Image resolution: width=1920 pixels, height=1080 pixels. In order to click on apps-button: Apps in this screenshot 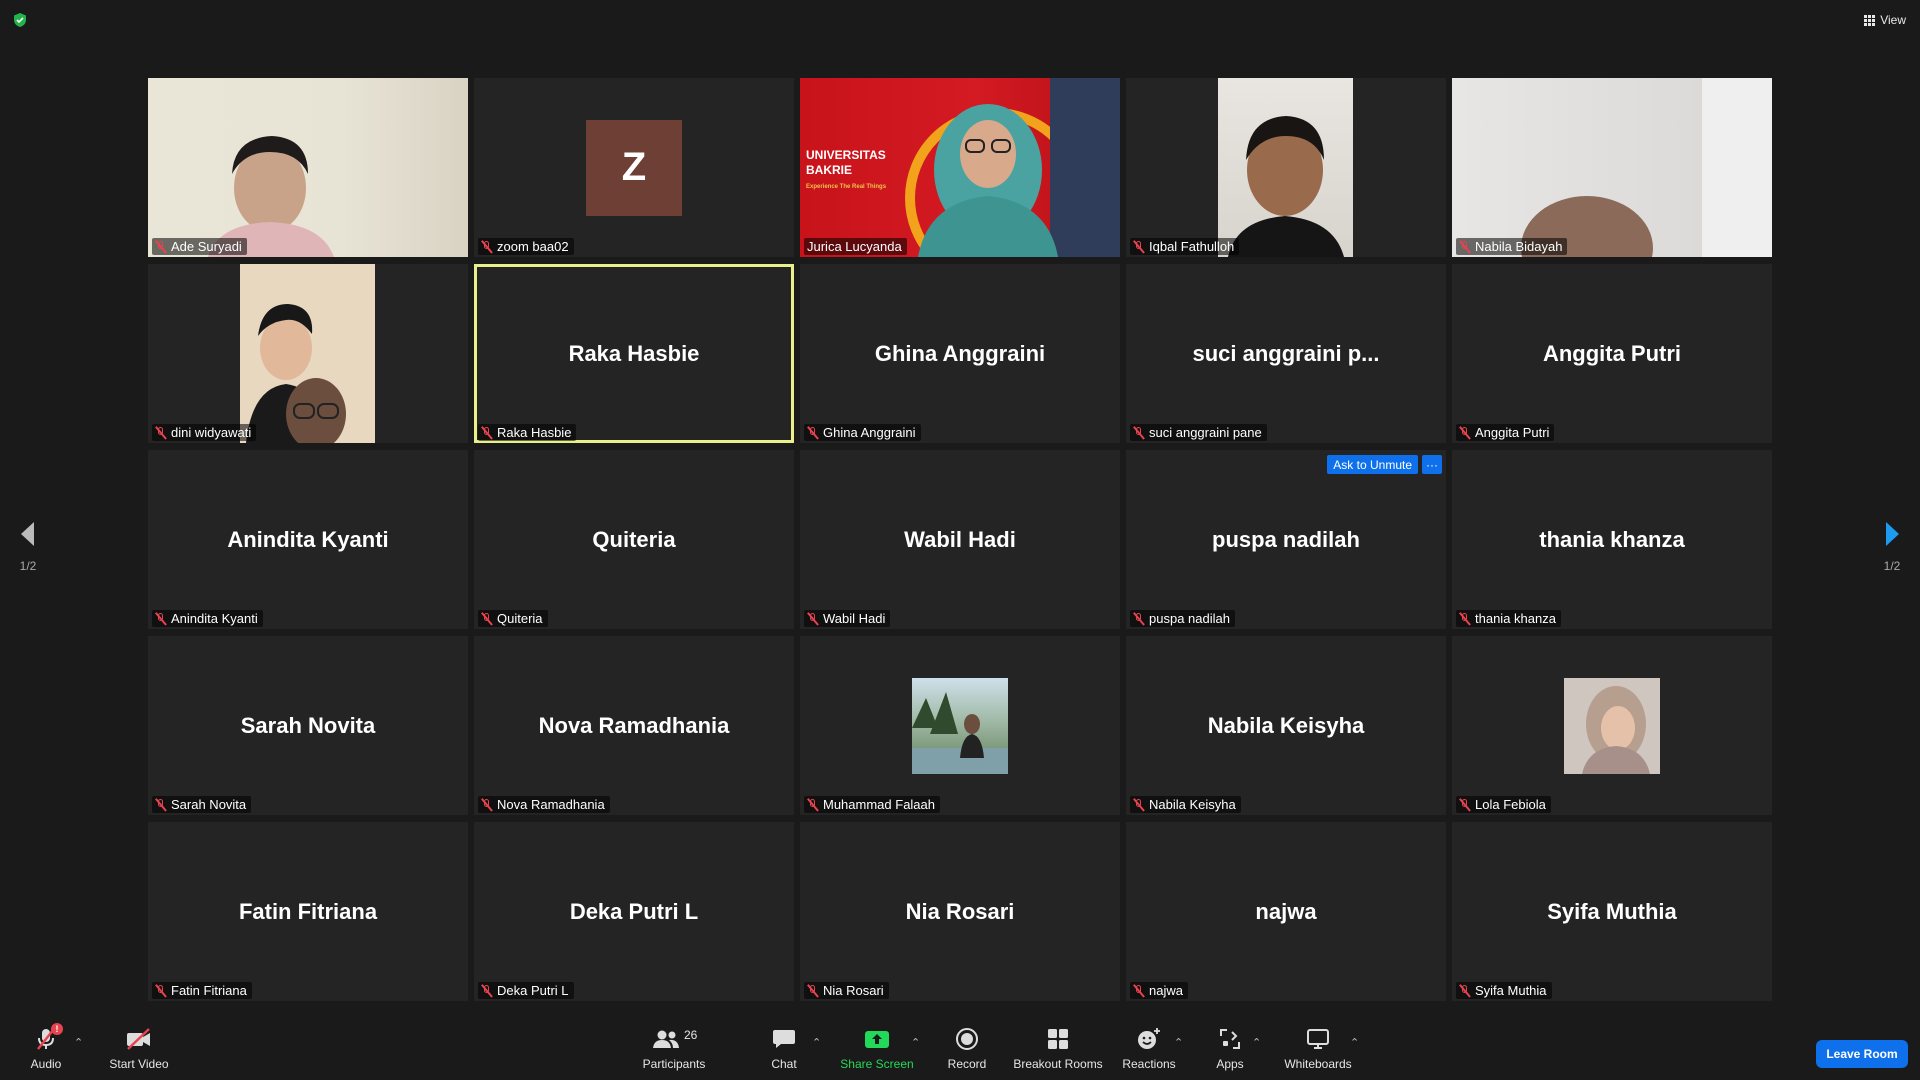, I will do `click(1230, 1052)`.